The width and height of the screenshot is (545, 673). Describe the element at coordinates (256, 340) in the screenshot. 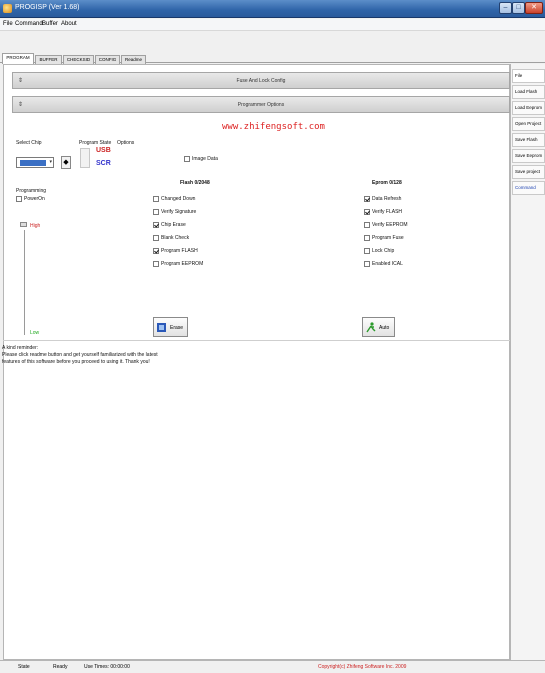

I see `tip-divider` at that location.